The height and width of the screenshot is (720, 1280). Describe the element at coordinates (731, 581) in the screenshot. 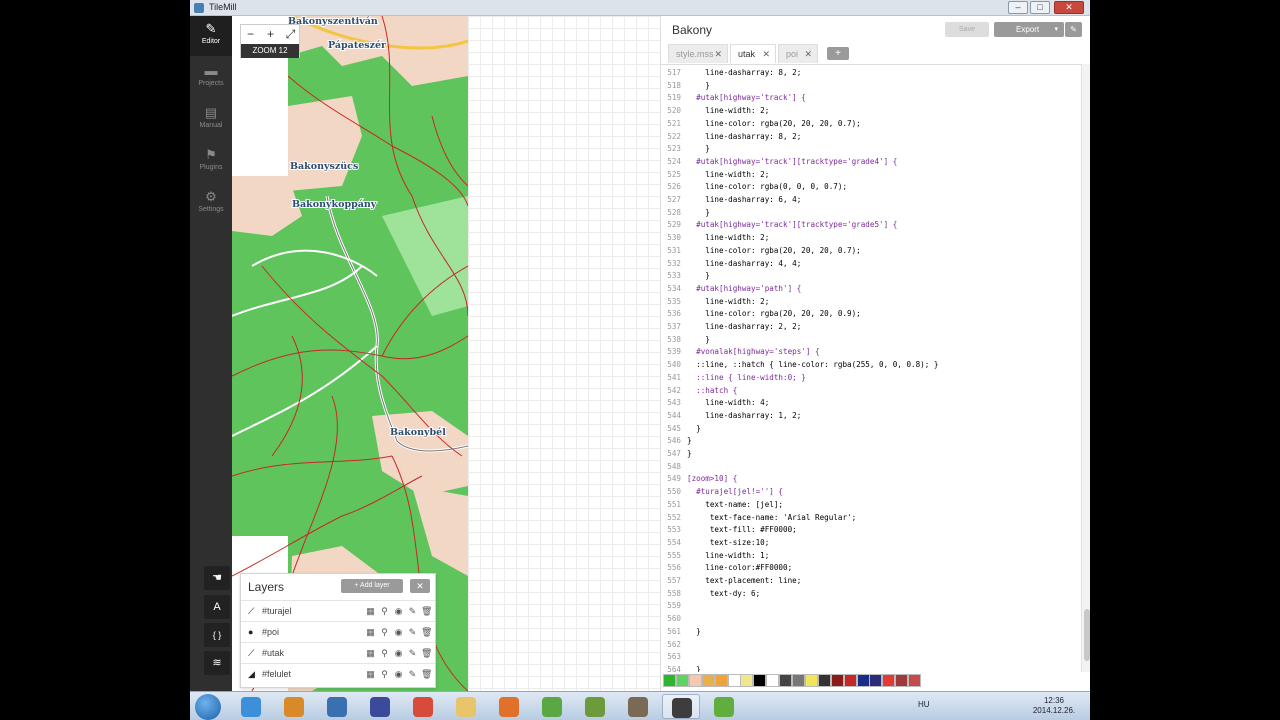

I see `code-line: 557 text-placement: line;` at that location.